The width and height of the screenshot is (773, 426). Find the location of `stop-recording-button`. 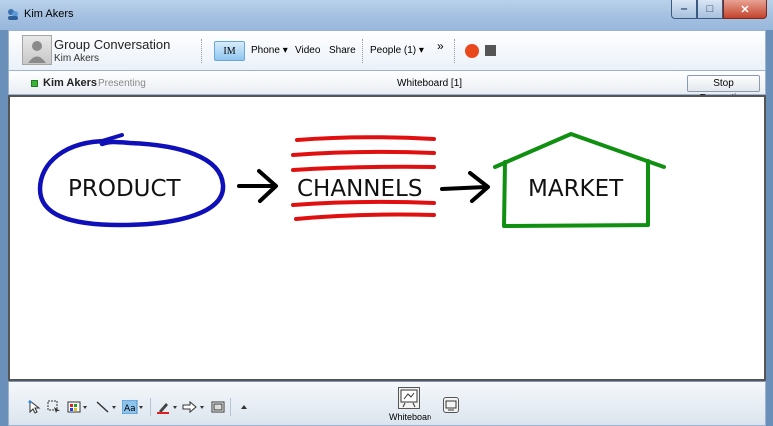

stop-recording-button is located at coordinates (490, 50).